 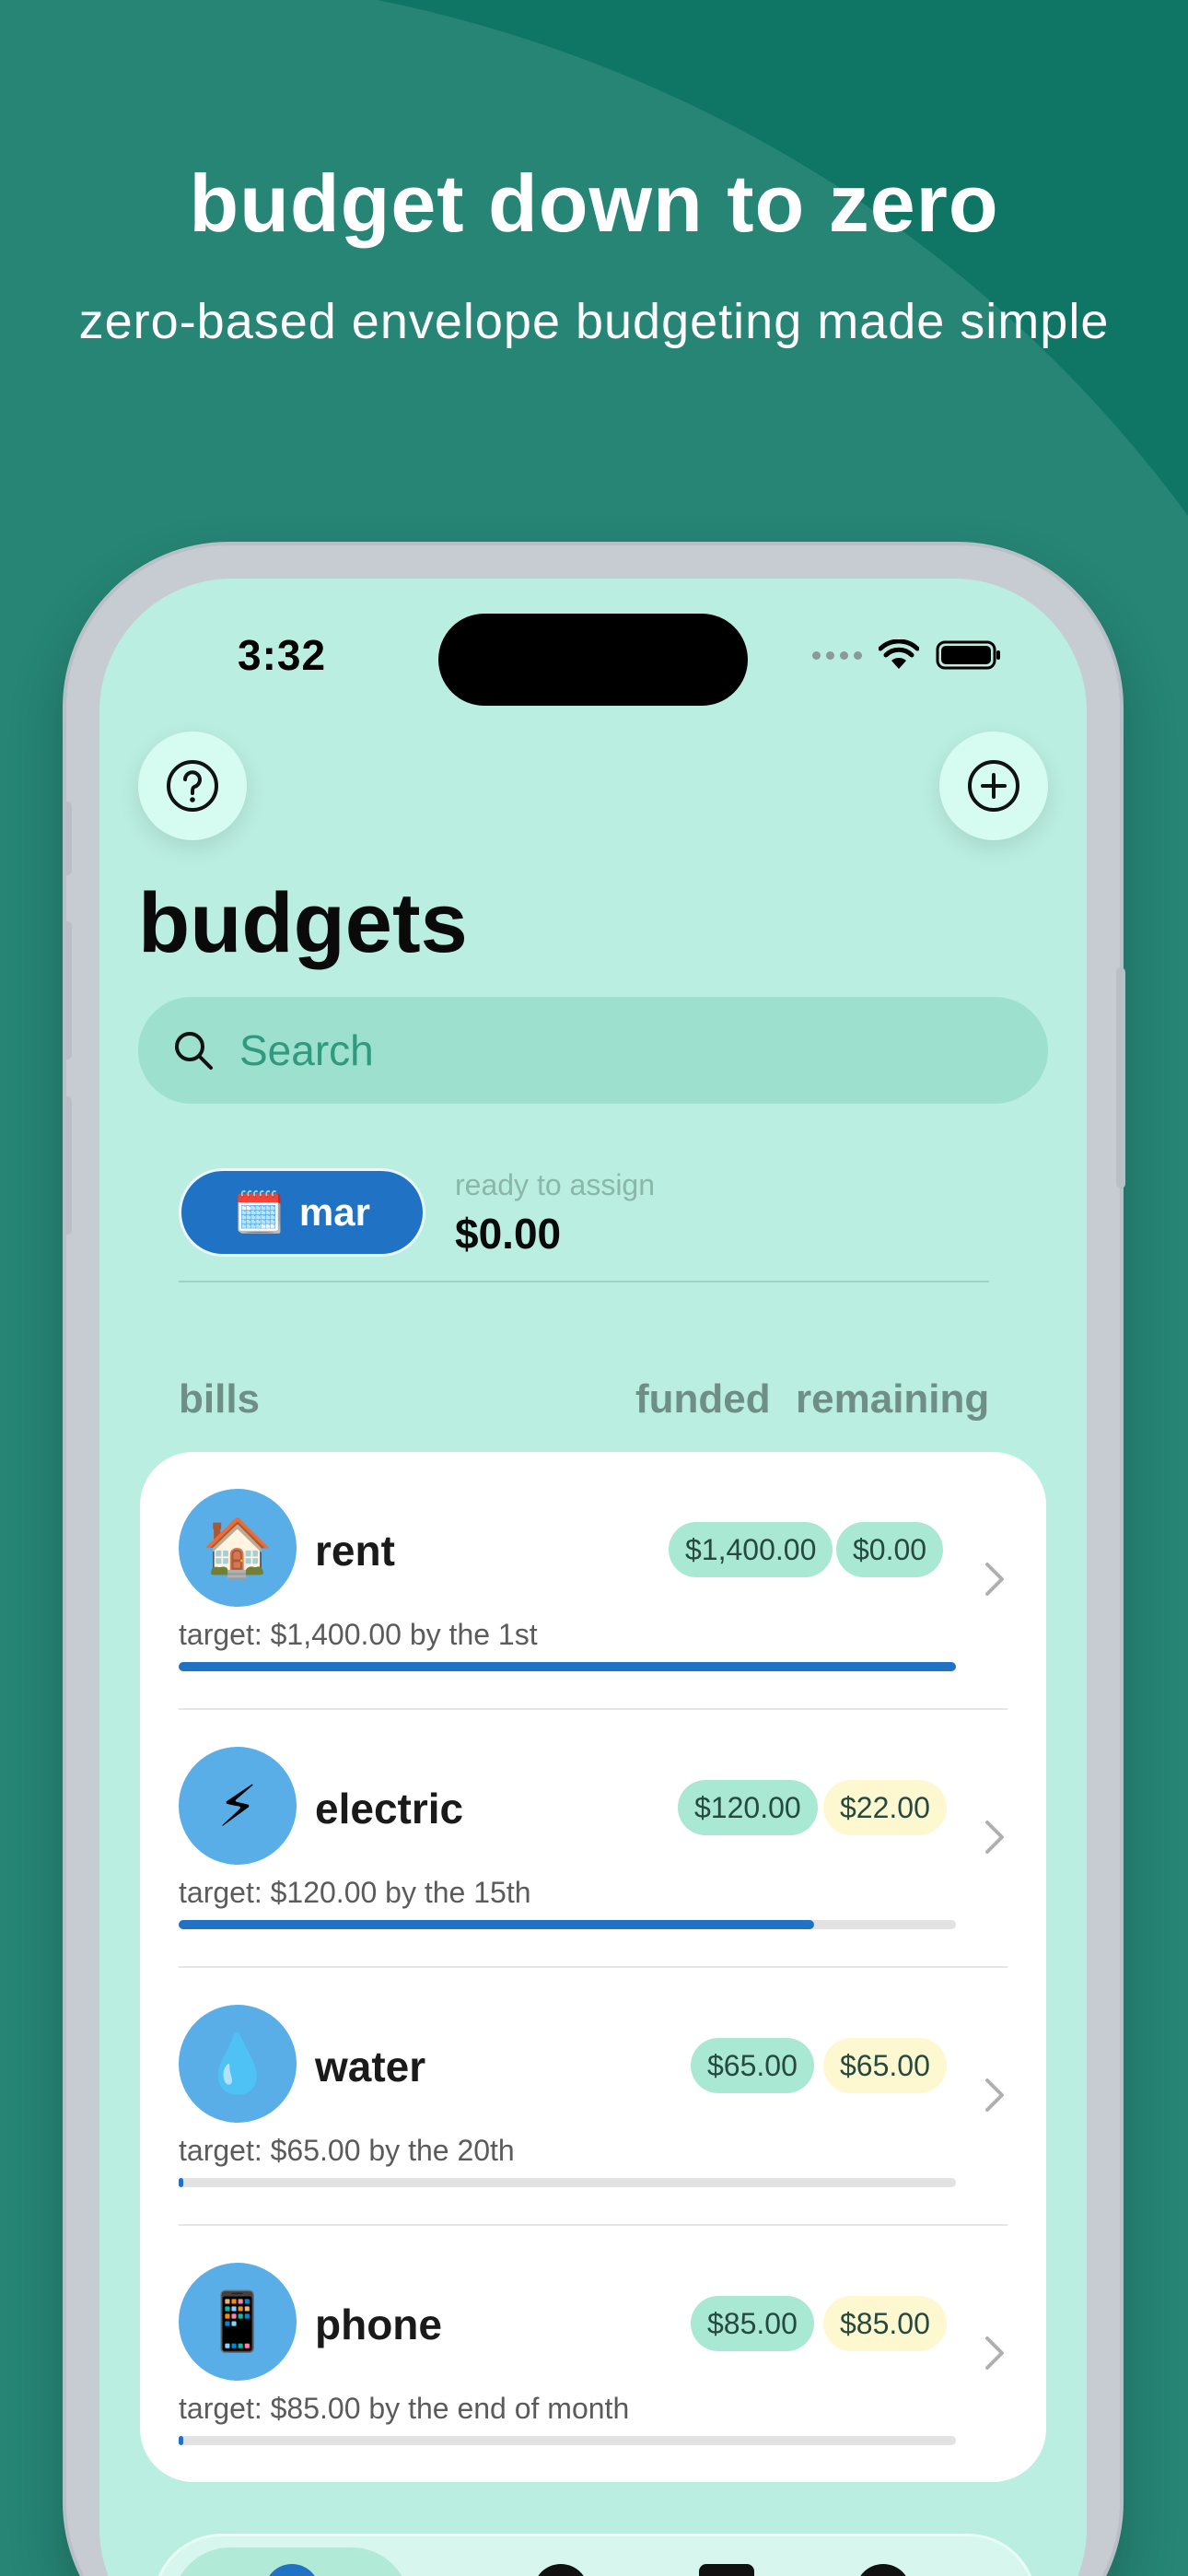 I want to click on envelope-name: phone, so click(x=378, y=2324).